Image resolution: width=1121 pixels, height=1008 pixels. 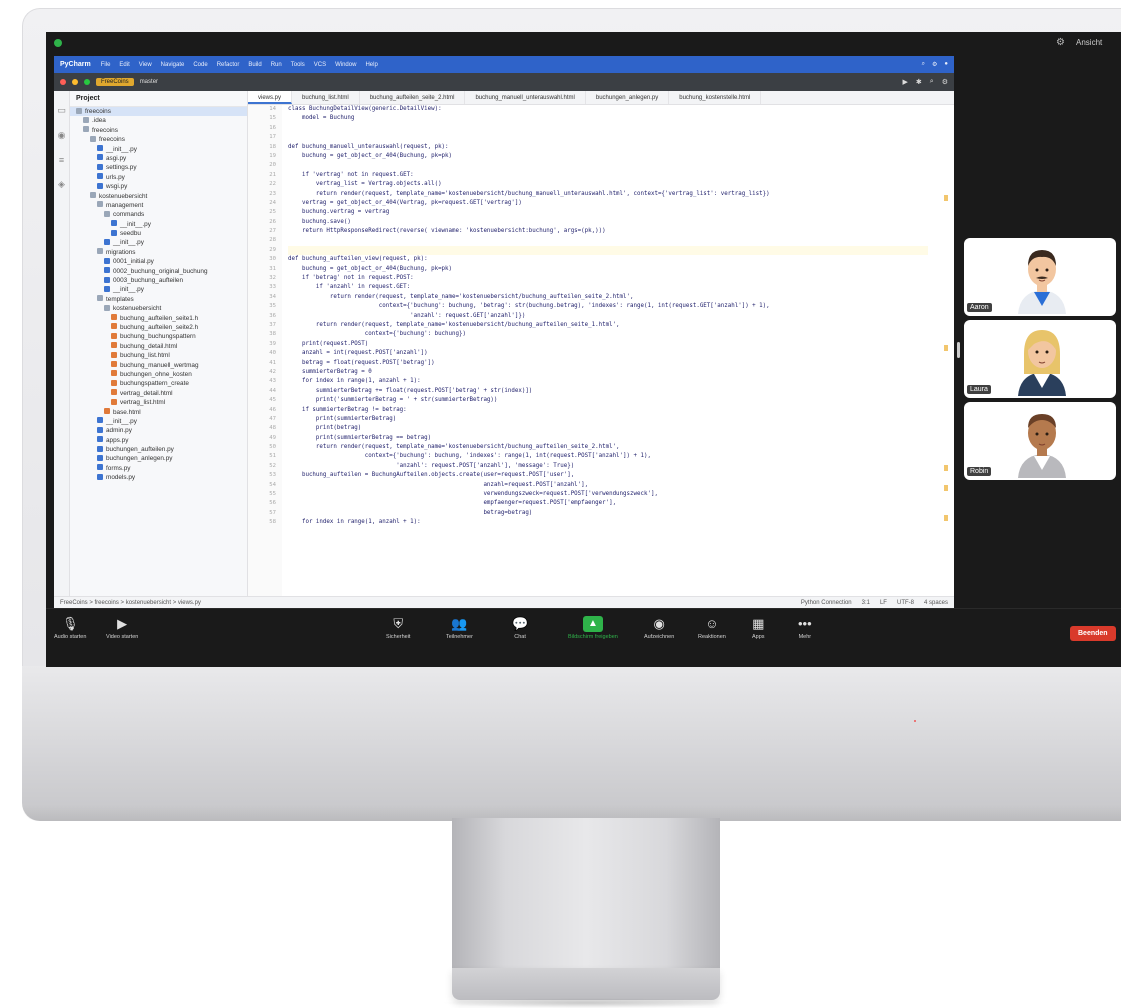 What do you see at coordinates (61, 160) in the screenshot?
I see `structure-tool-icon: ≡` at bounding box center [61, 160].